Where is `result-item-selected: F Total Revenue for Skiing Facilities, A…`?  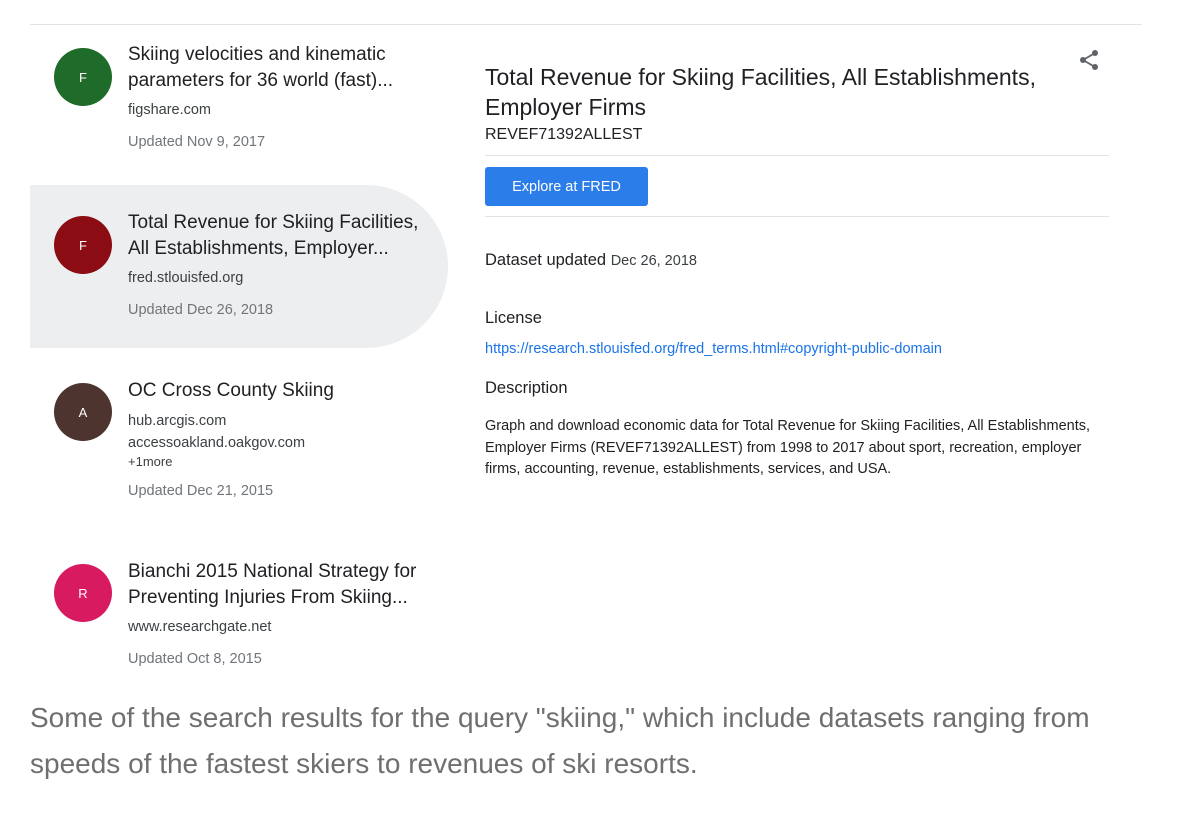
result-item-selected: F Total Revenue for Skiing Facilities, A… is located at coordinates (239, 266).